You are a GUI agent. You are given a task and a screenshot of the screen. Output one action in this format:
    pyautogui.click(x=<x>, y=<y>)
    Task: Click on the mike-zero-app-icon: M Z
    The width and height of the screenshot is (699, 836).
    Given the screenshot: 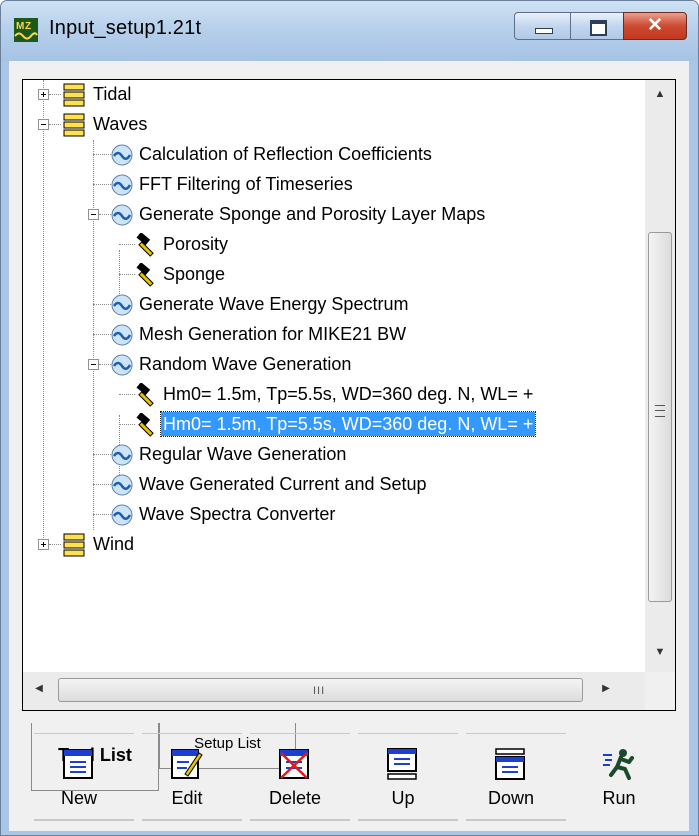 What is the action you would take?
    pyautogui.click(x=26, y=30)
    